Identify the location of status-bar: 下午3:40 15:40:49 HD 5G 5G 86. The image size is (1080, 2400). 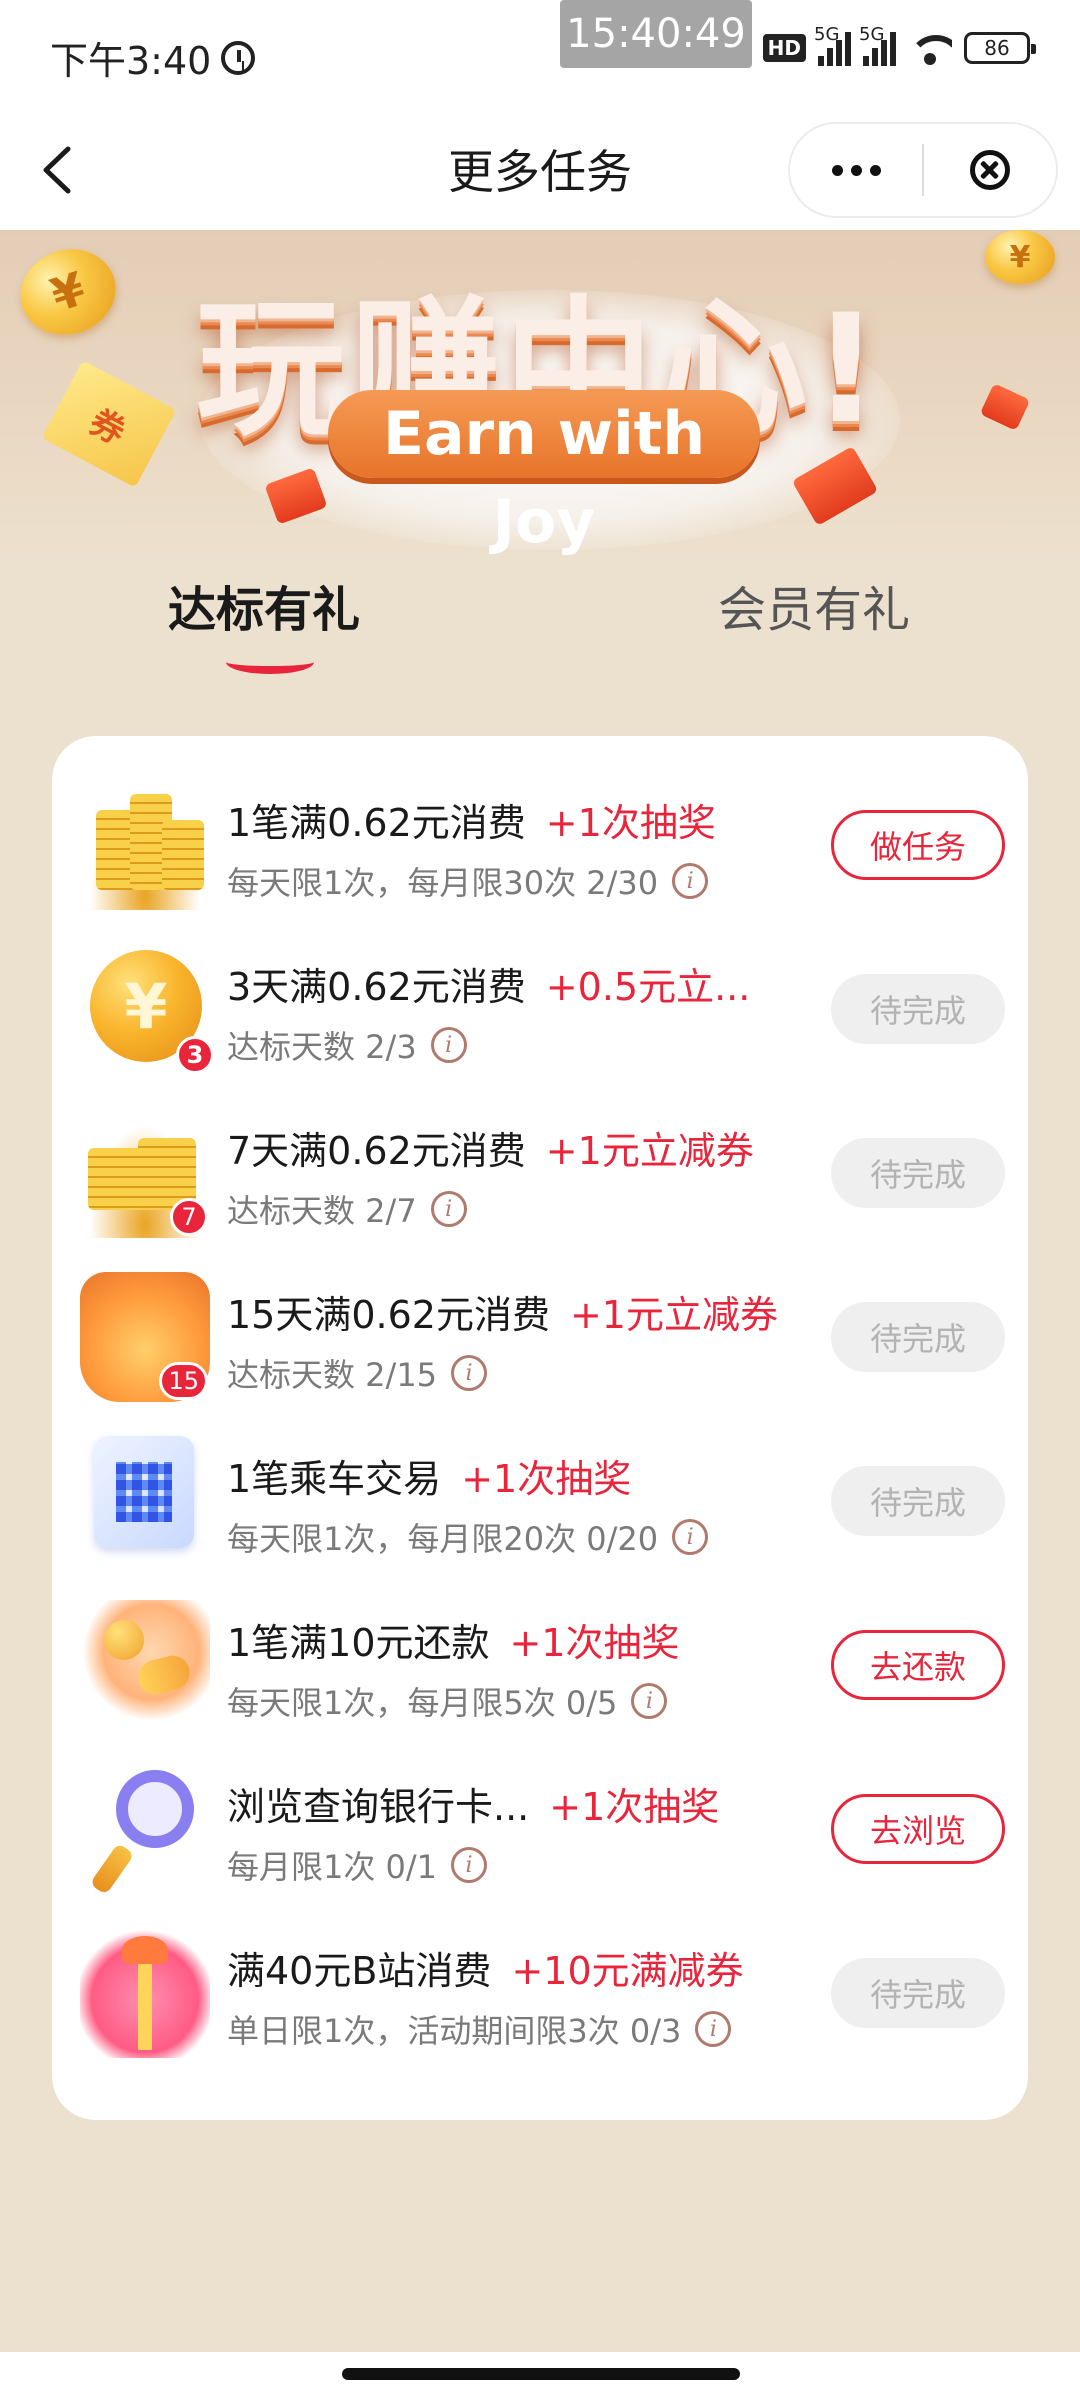
(540, 55).